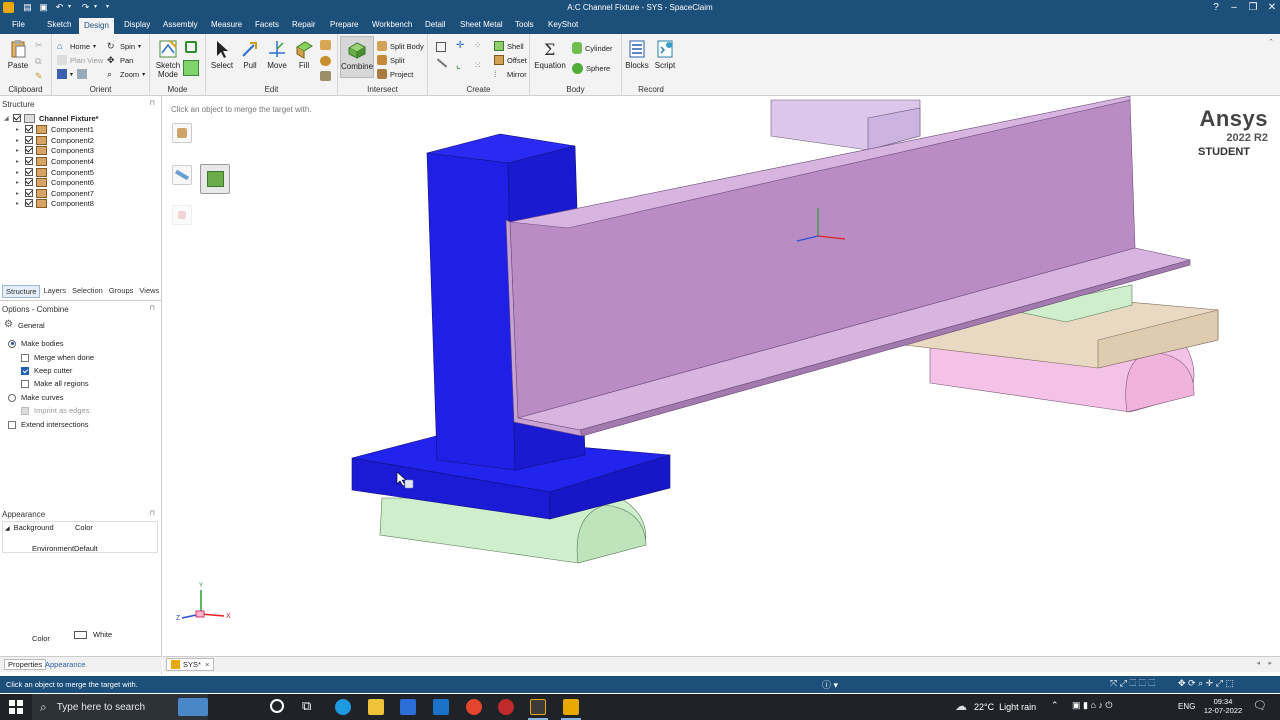  What do you see at coordinates (304, 25) in the screenshot?
I see `menu-repair: Repair` at bounding box center [304, 25].